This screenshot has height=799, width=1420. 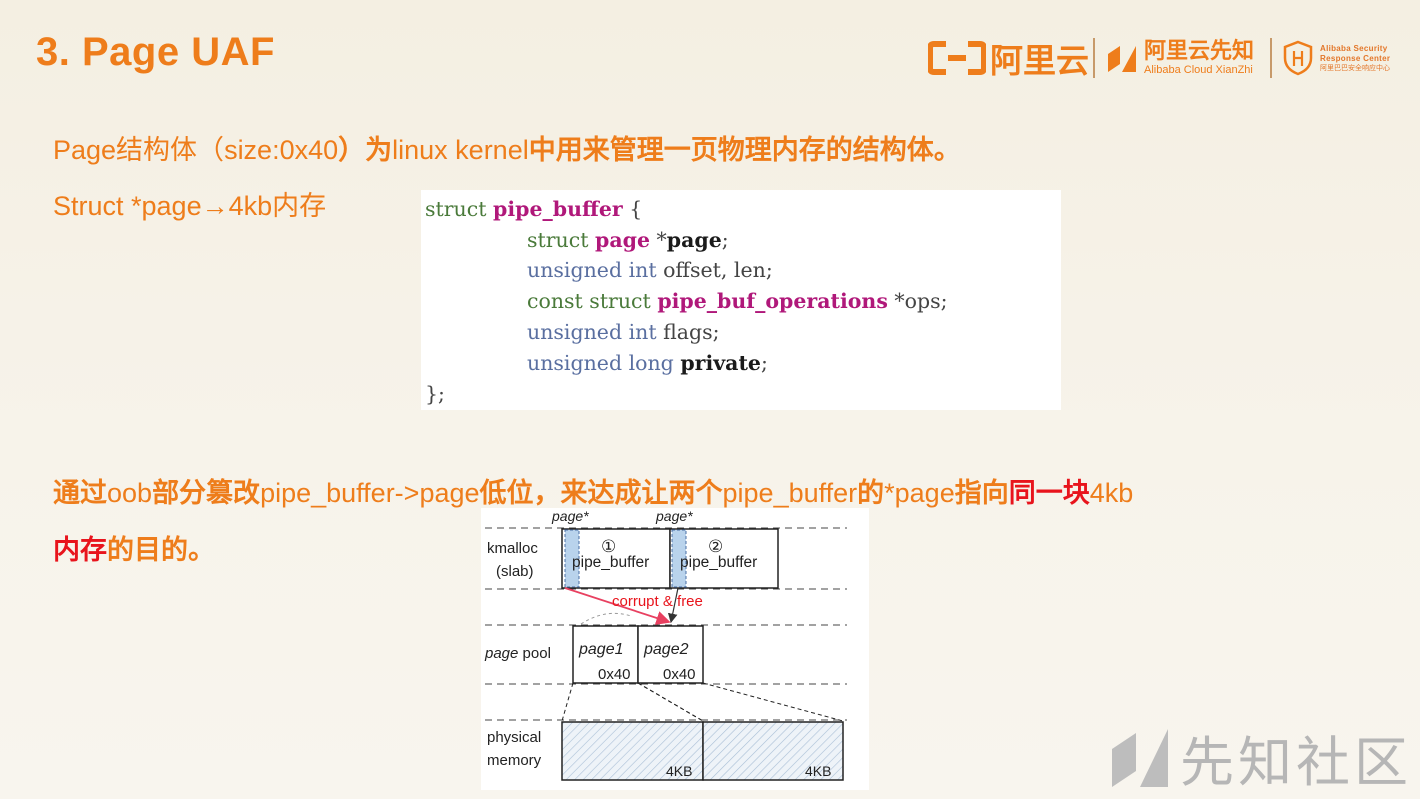 What do you see at coordinates (512, 548) in the screenshot?
I see `kmalloc-label: kmalloc` at bounding box center [512, 548].